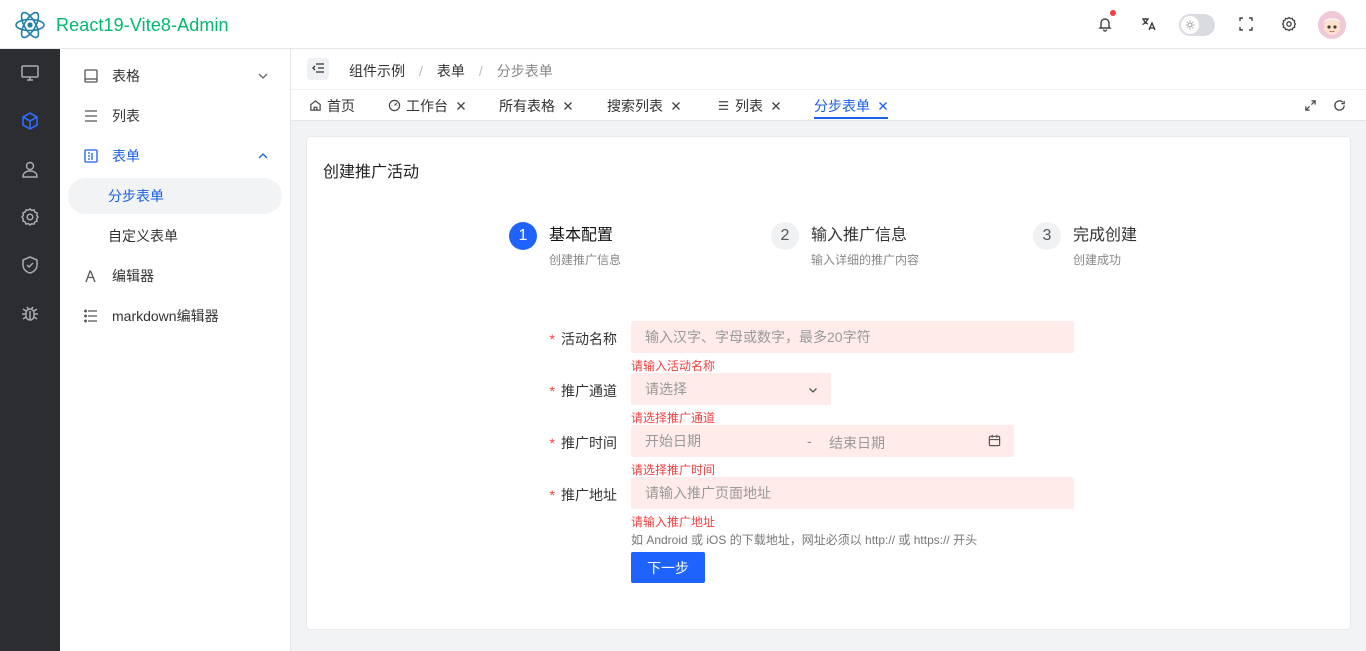 The width and height of the screenshot is (1366, 651). I want to click on home-icon, so click(315, 106).